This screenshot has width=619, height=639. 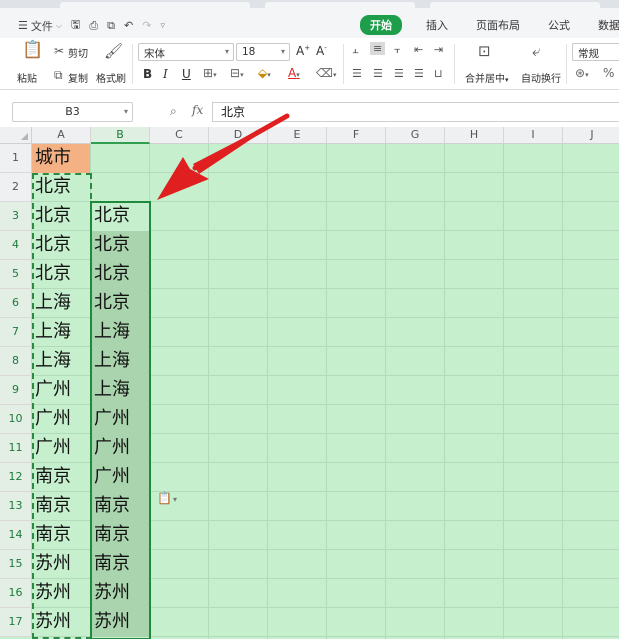 I want to click on cell-a3: 北京, so click(x=61, y=216).